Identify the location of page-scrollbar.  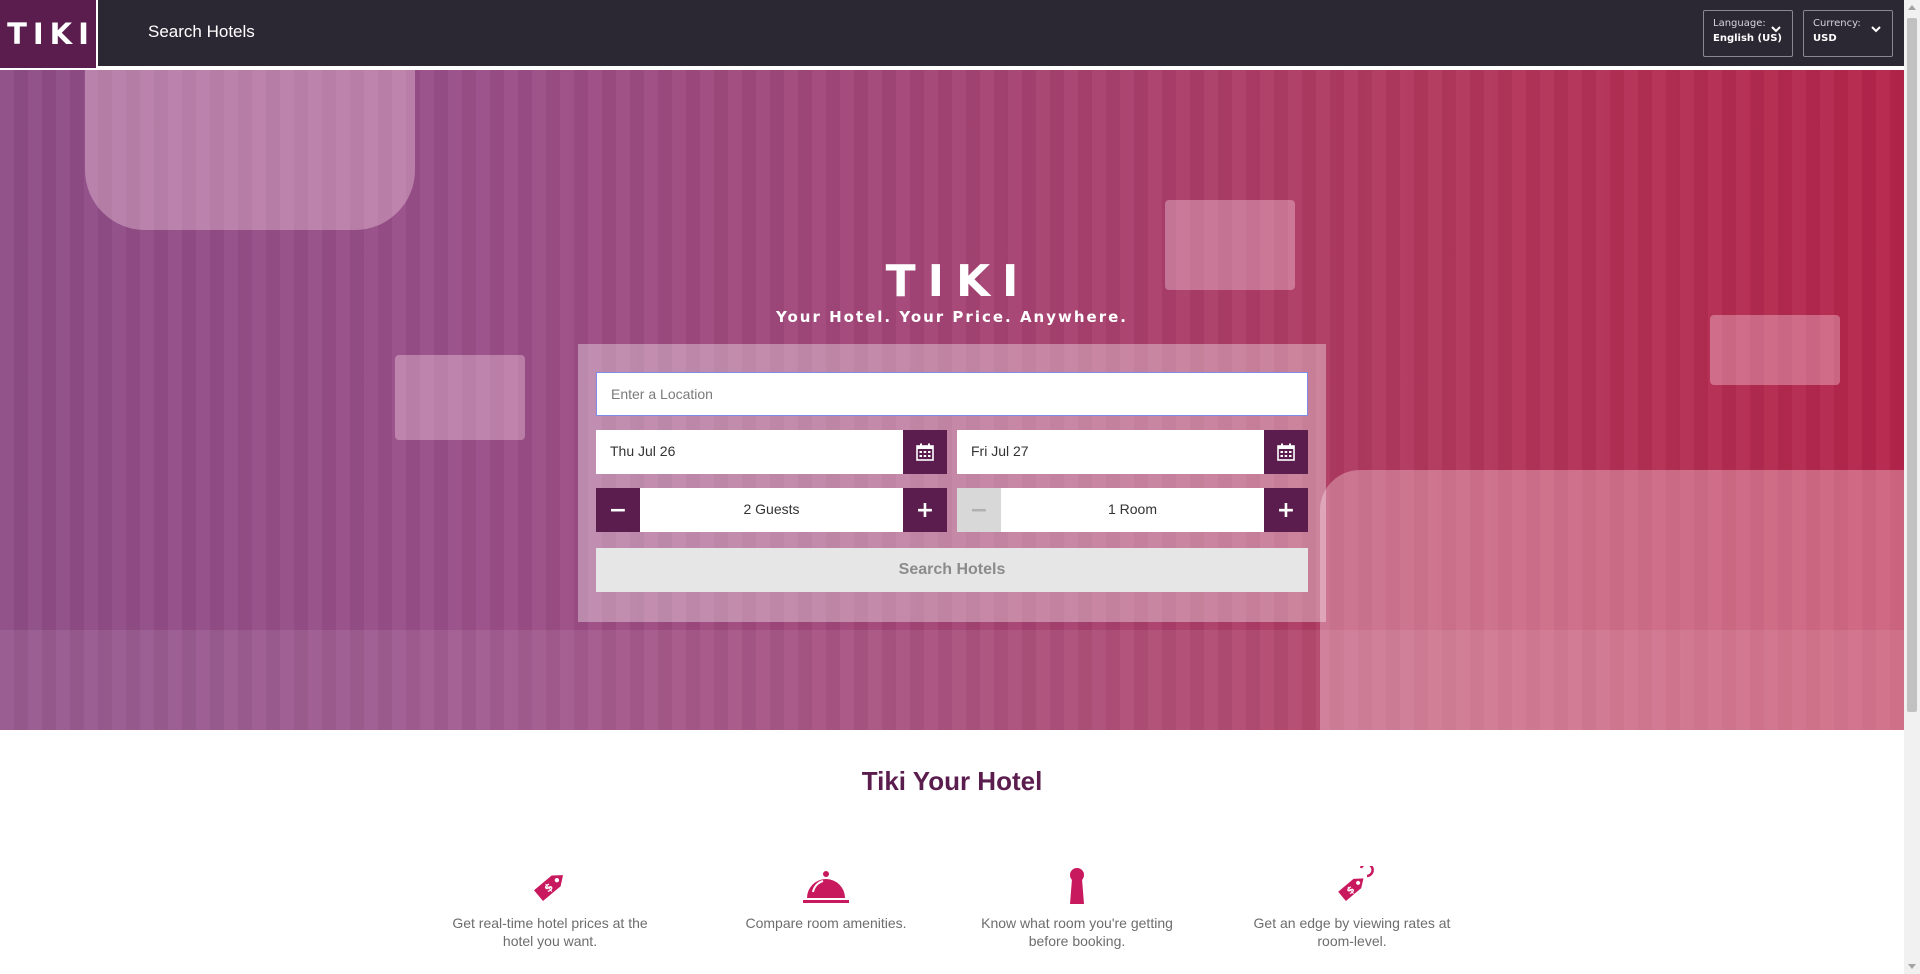
(1912, 487).